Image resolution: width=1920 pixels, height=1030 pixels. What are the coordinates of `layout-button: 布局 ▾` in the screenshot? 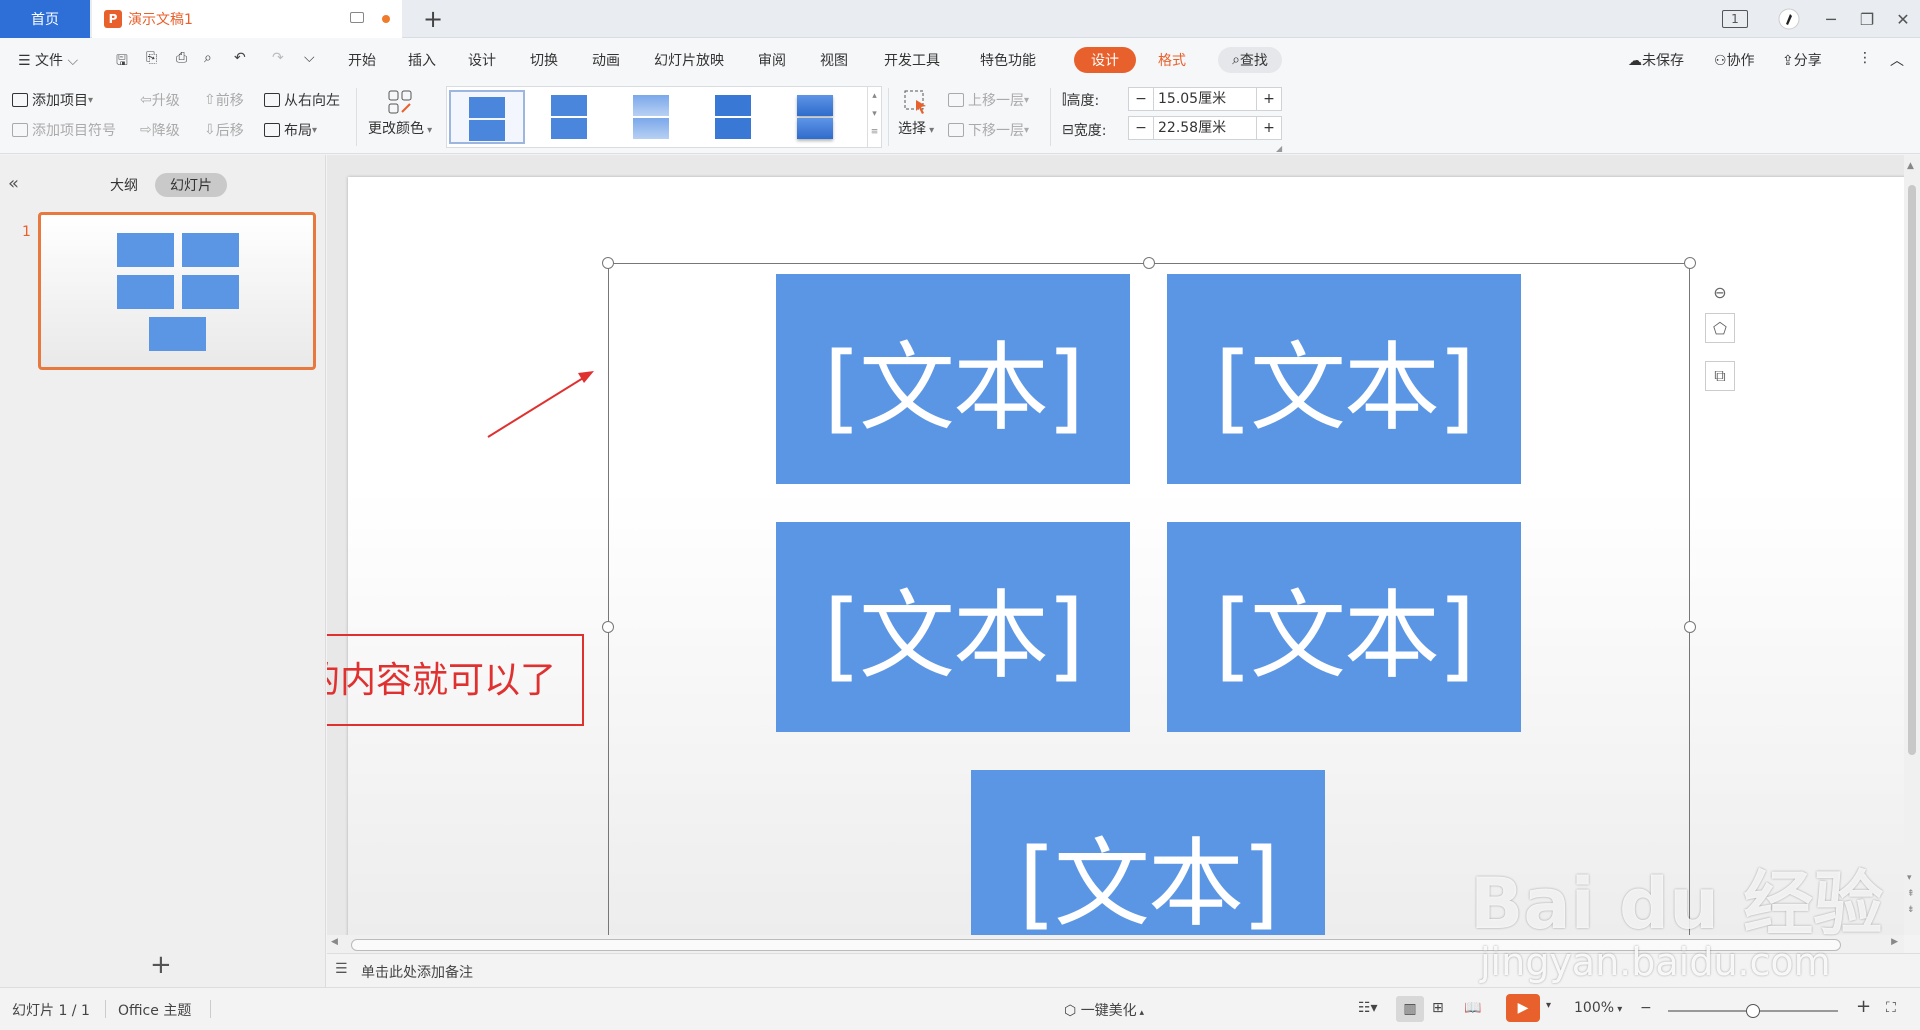 It's located at (290, 130).